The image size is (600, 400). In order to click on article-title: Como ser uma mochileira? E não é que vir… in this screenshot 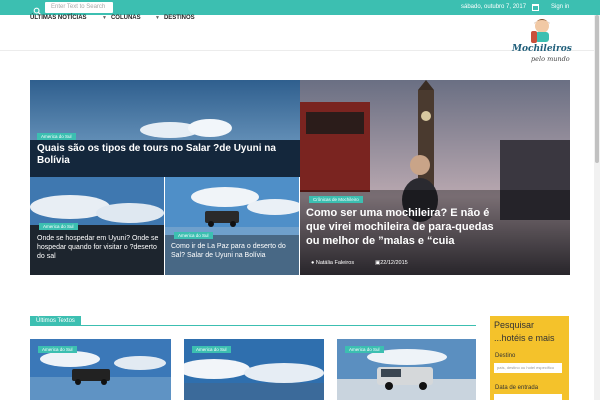, I will do `click(406, 227)`.